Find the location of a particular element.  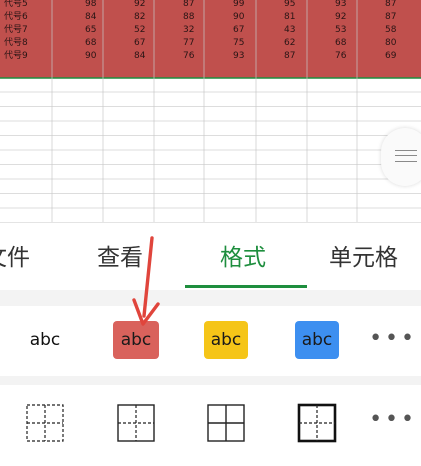

border-thick-outer-icon is located at coordinates (317, 423).